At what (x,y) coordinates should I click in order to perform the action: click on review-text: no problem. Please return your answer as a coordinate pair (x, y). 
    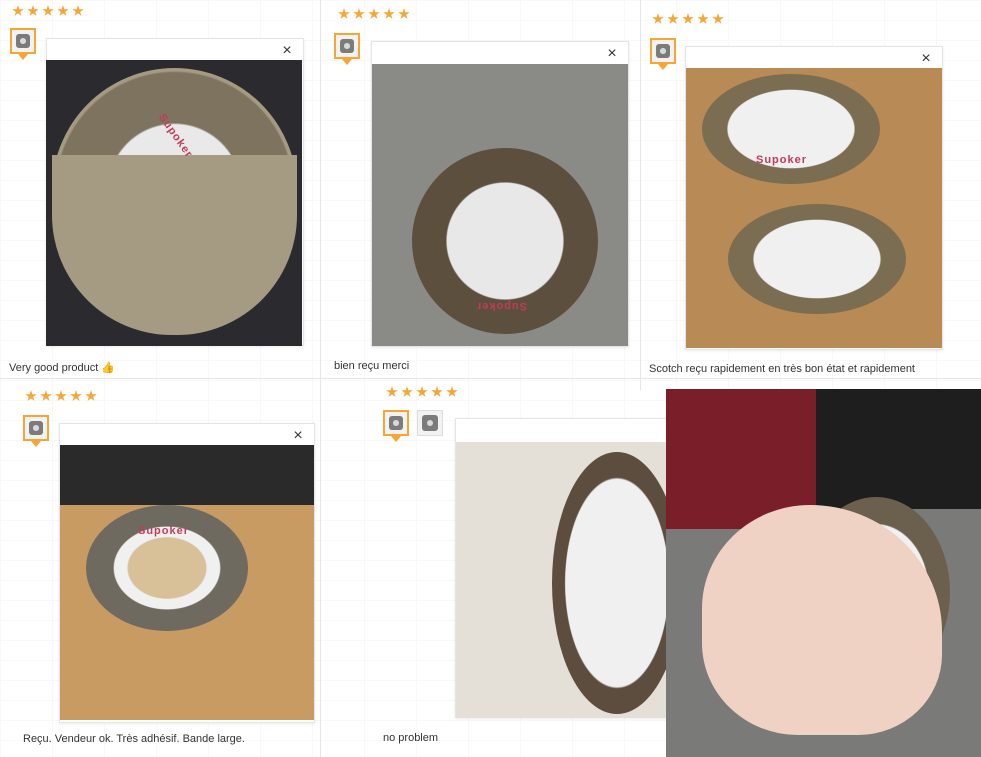
    Looking at the image, I should click on (411, 738).